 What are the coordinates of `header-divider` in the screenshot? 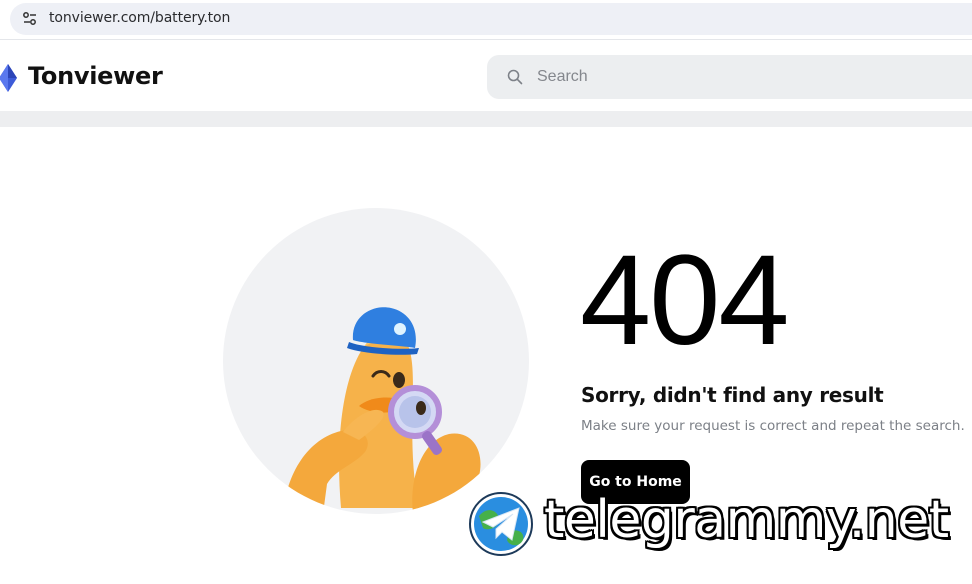 It's located at (486, 119).